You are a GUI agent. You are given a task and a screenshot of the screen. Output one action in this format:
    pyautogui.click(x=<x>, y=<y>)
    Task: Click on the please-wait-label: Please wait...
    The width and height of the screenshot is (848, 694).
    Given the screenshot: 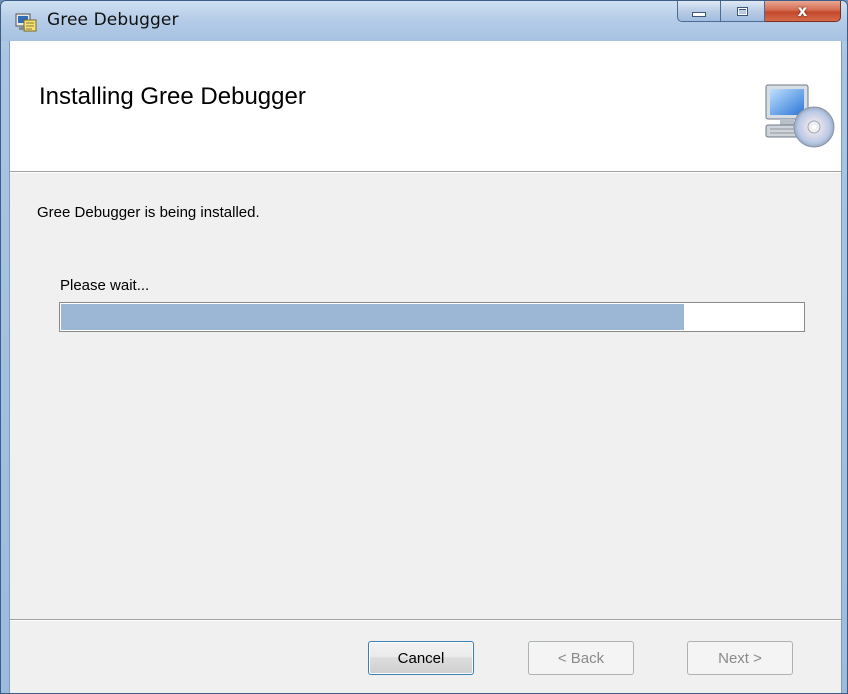 What is the action you would take?
    pyautogui.click(x=105, y=285)
    